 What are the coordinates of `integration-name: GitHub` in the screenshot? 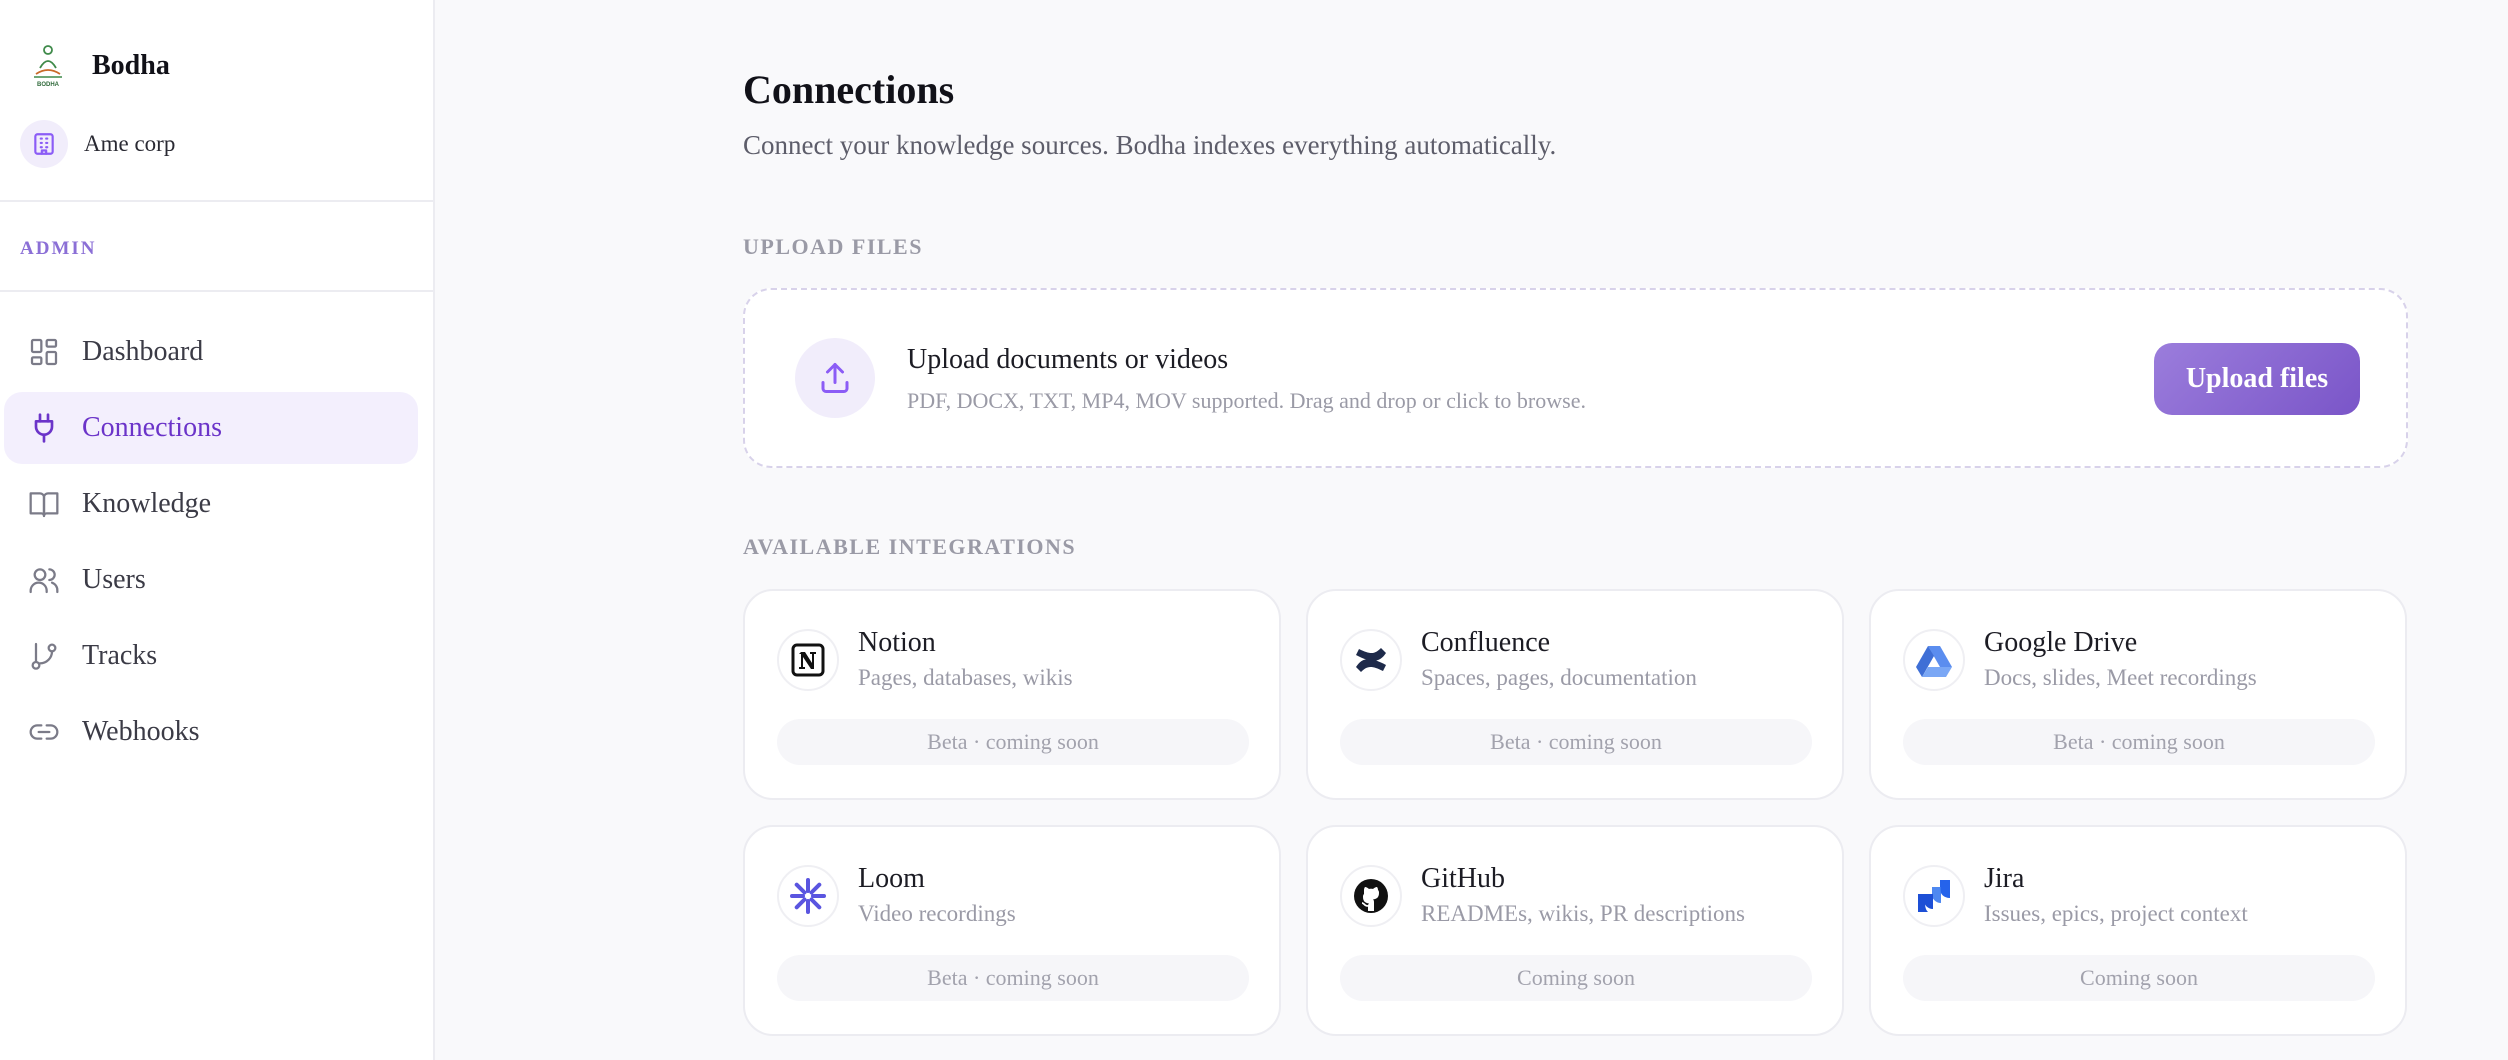 It's located at (1463, 878).